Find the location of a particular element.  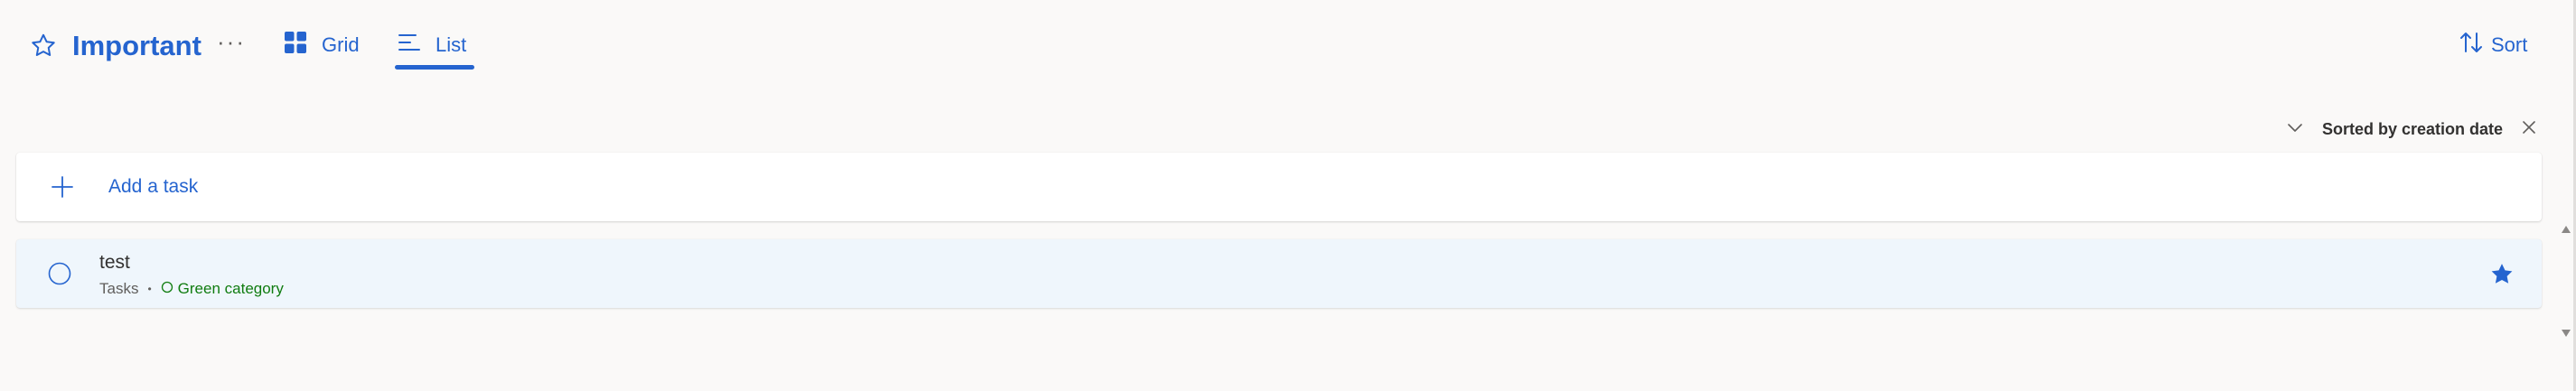

page-title-area: Important is located at coordinates (114, 46).